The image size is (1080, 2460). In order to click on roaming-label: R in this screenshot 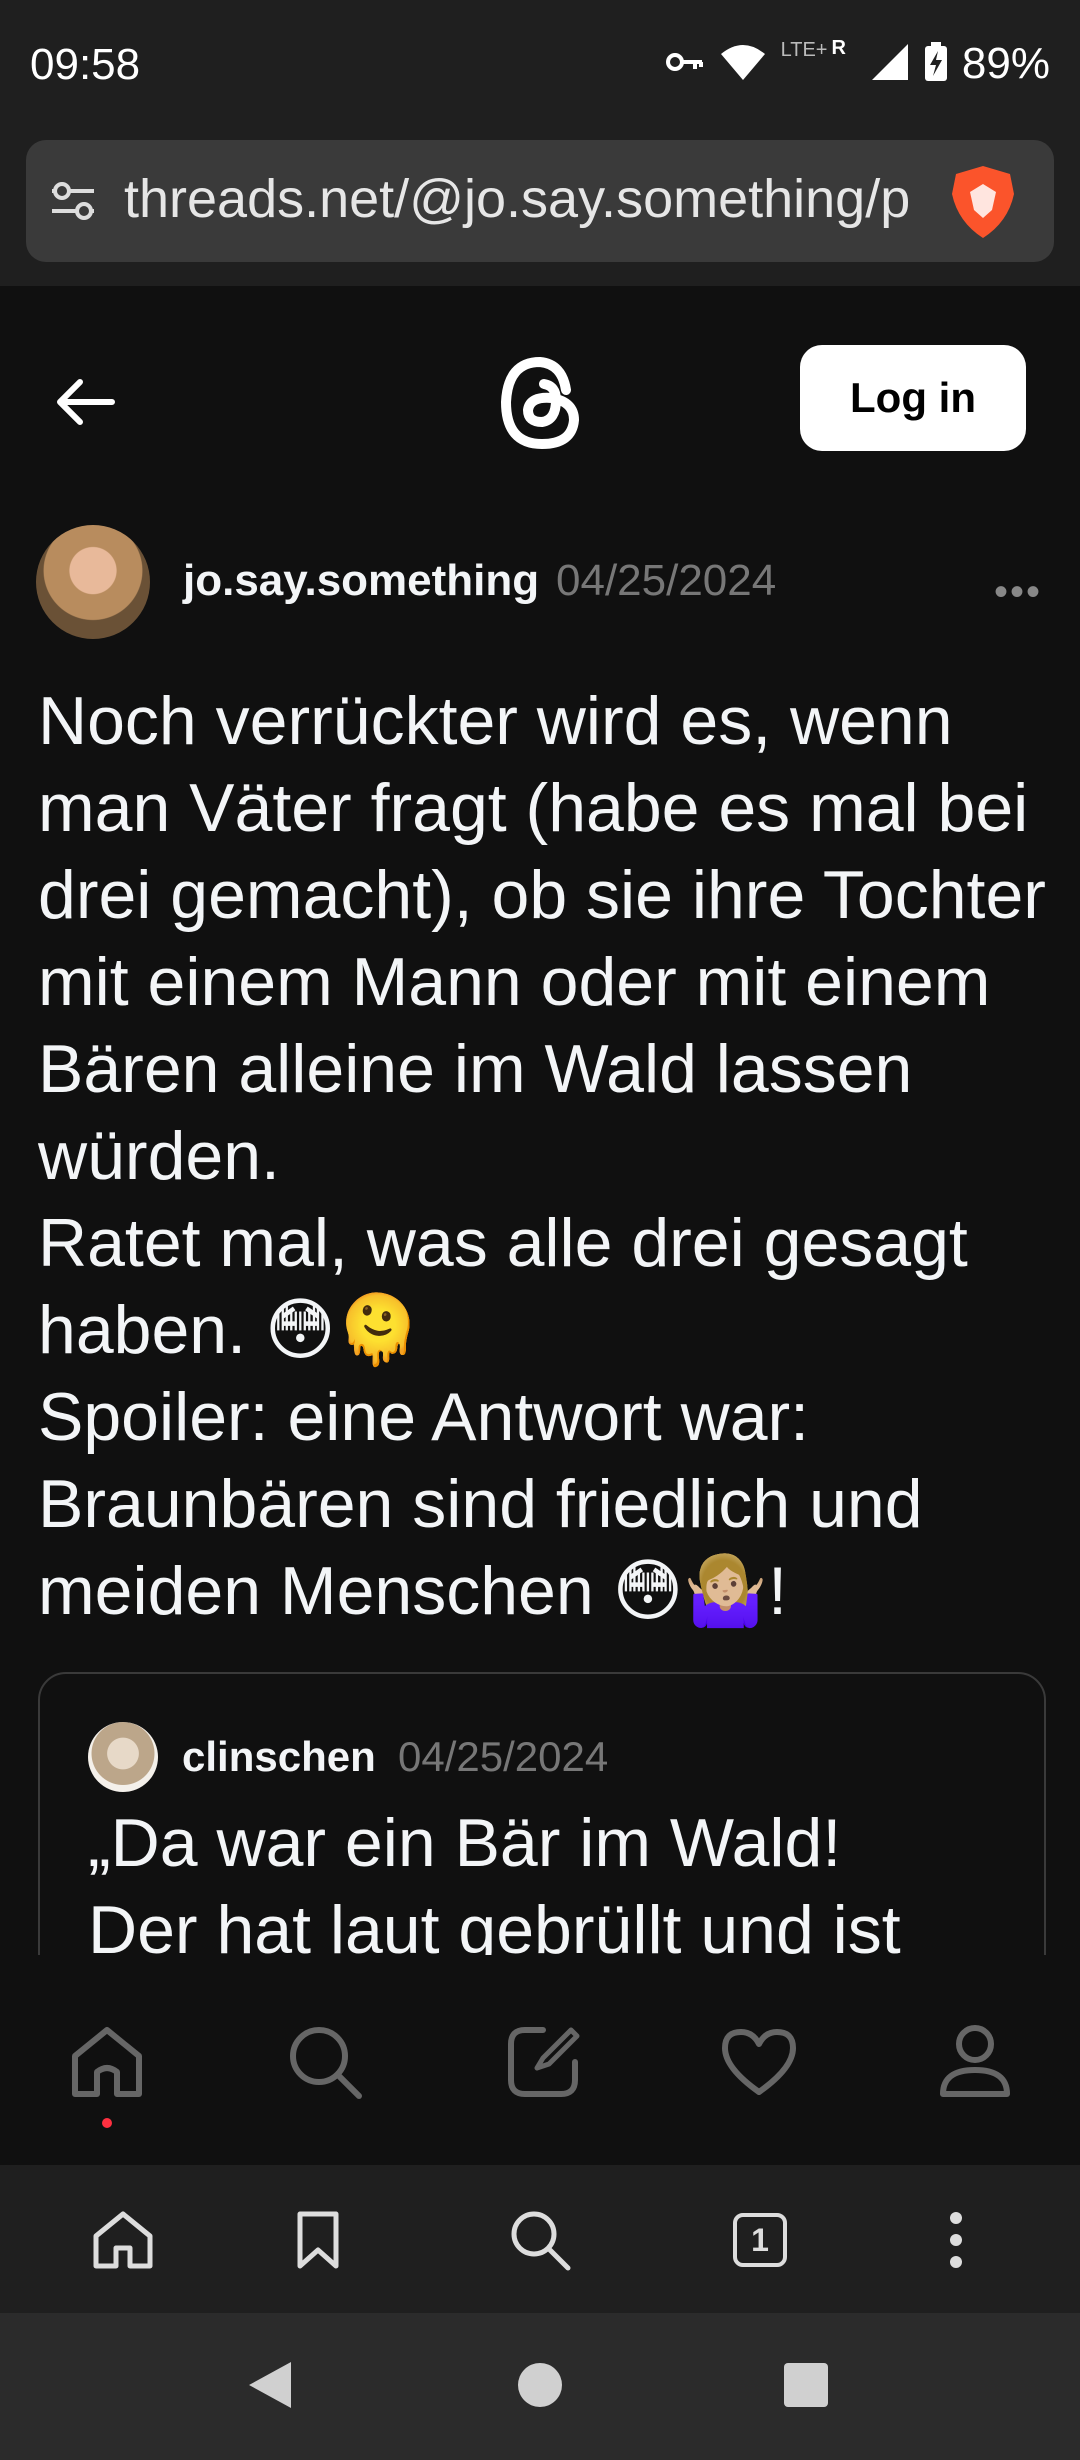, I will do `click(838, 47)`.